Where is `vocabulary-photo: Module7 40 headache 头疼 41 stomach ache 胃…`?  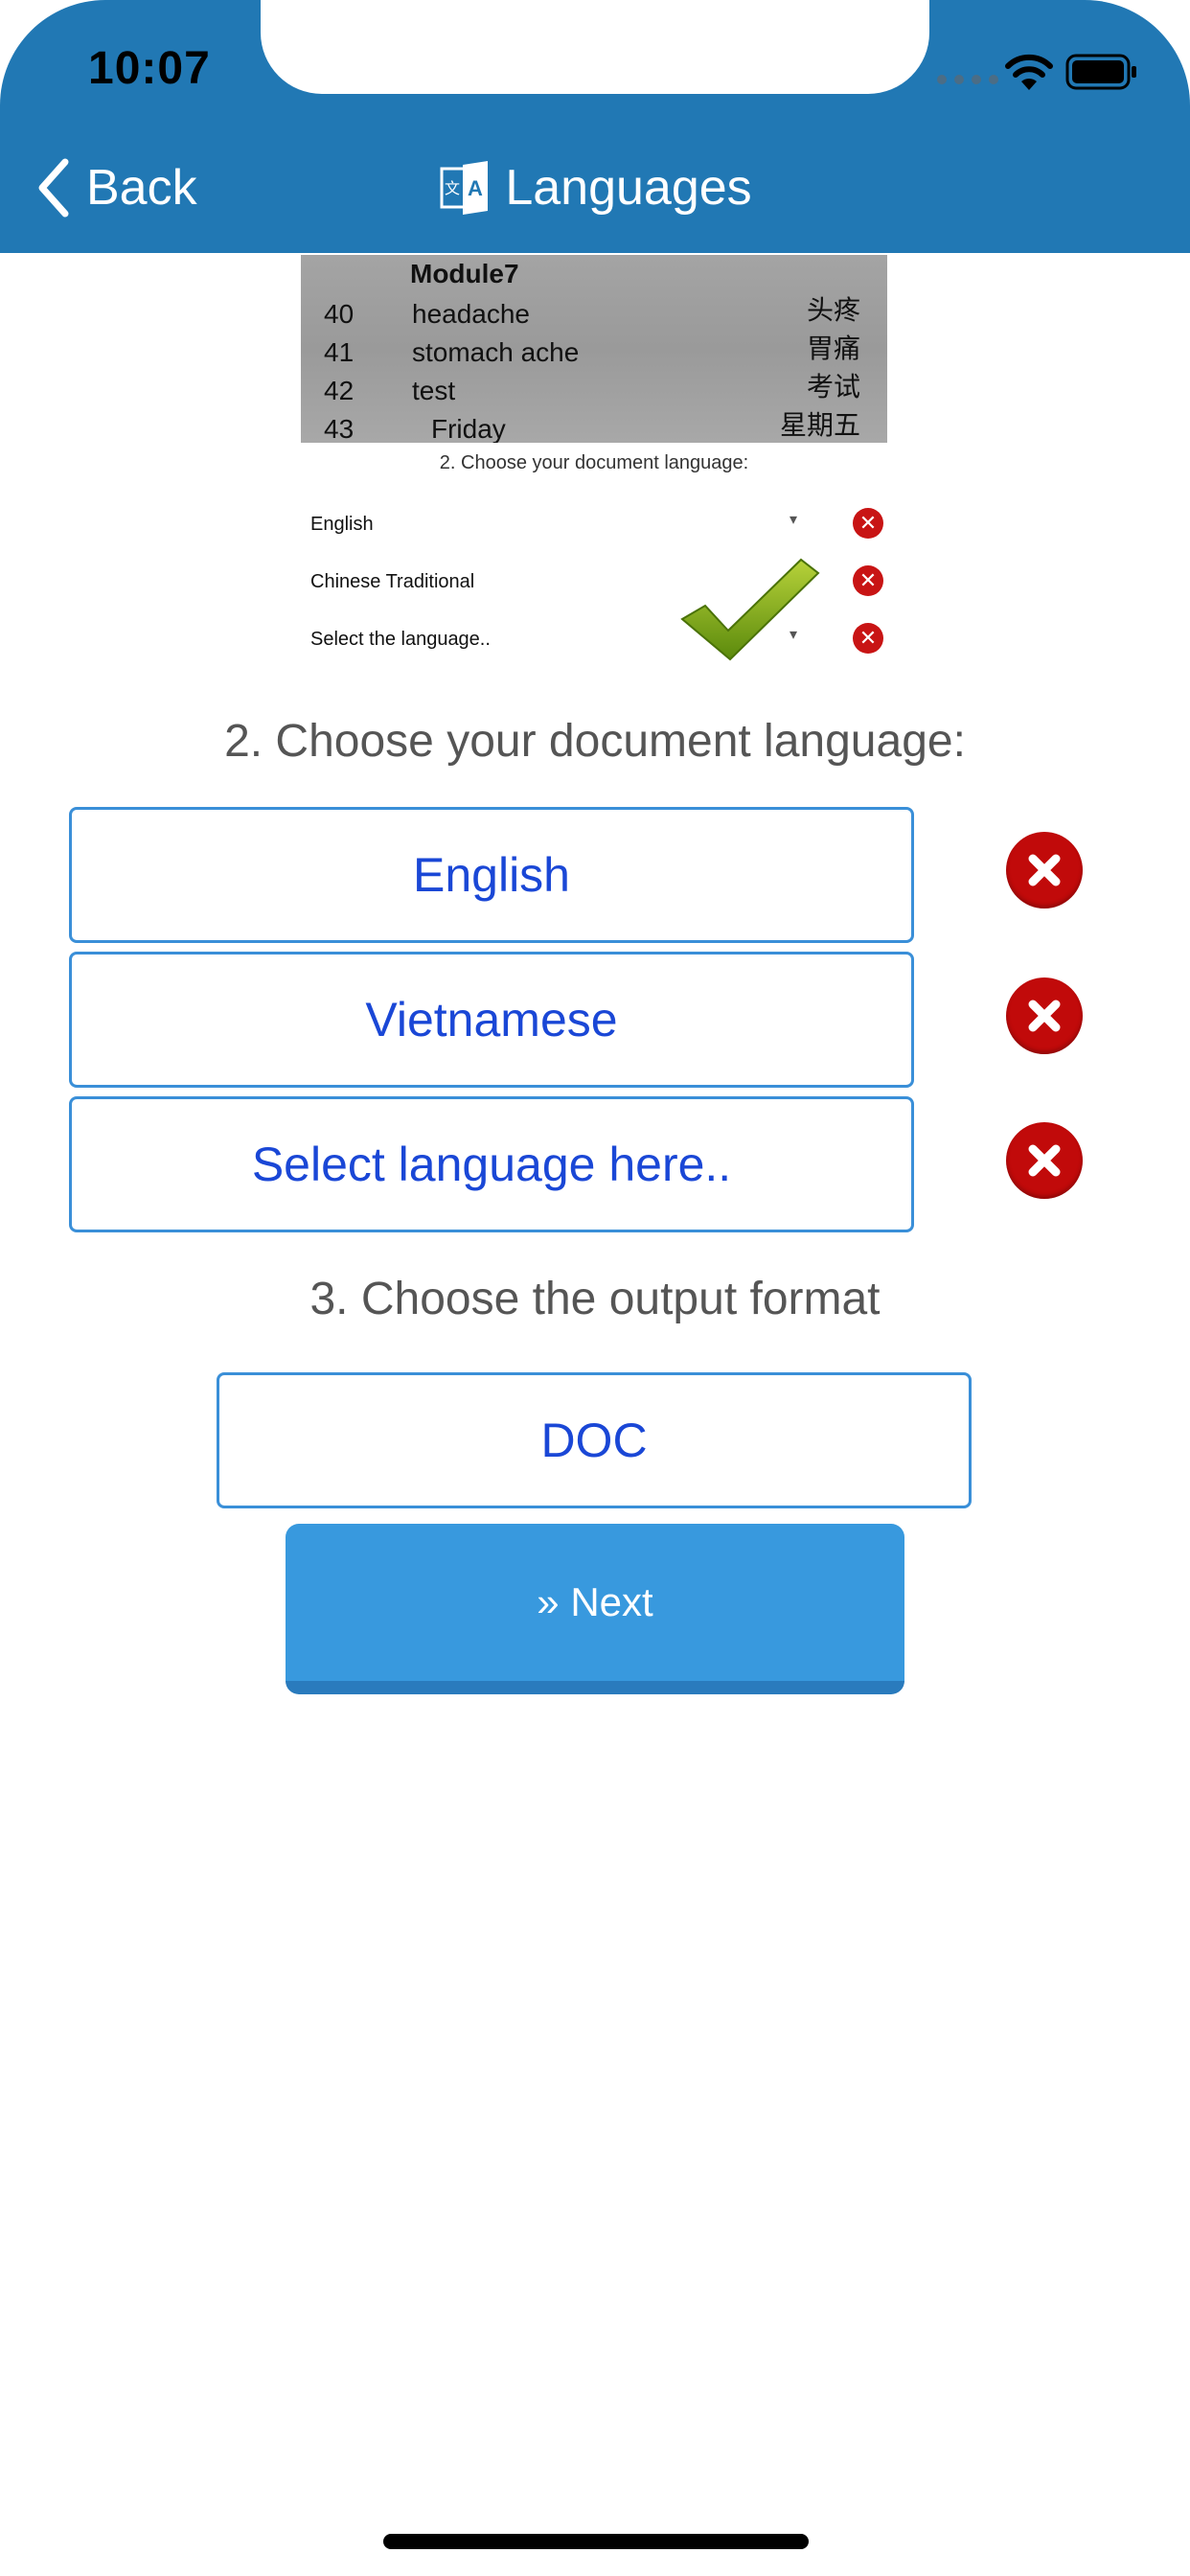
vocabulary-photo: Module7 40 headache 头疼 41 stomach ache 胃… is located at coordinates (594, 349).